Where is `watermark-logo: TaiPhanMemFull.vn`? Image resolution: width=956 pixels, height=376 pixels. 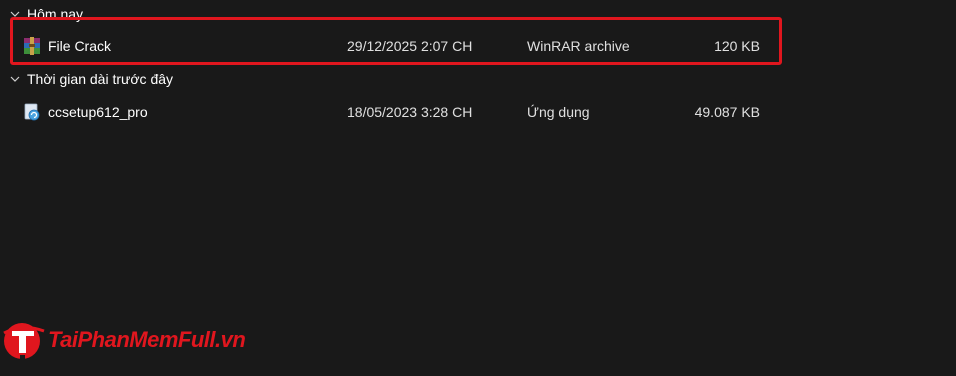
watermark-logo: TaiPhanMemFull.vn is located at coordinates (123, 340).